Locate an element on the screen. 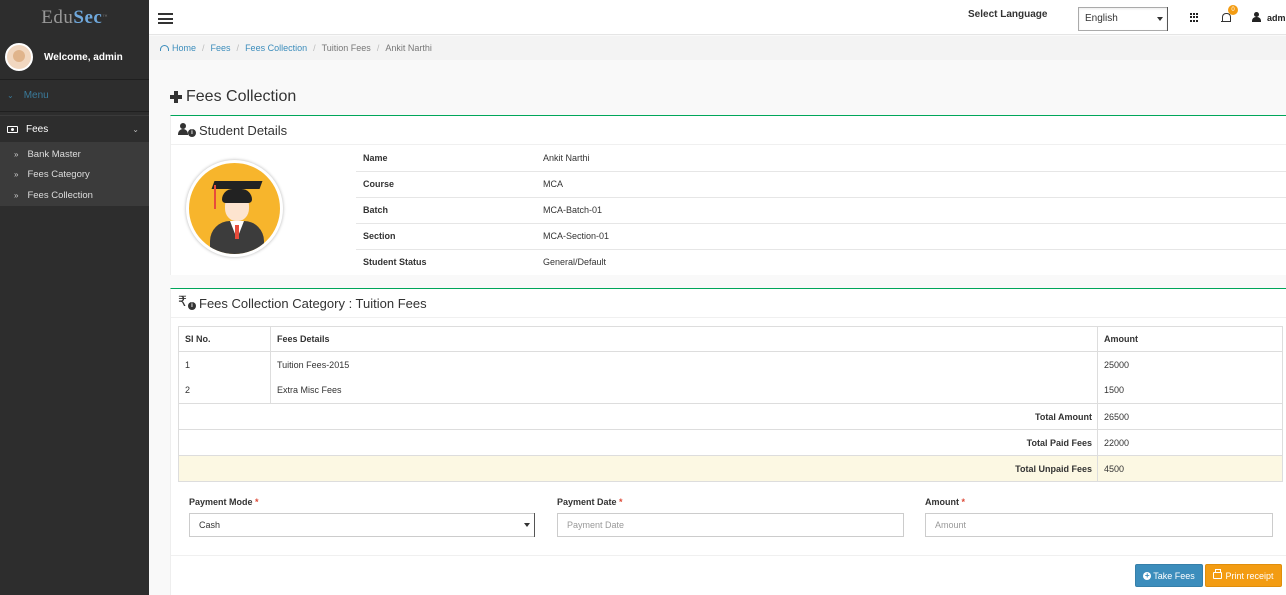 The width and height of the screenshot is (1286, 595). table-row: Course MCA is located at coordinates (821, 183).